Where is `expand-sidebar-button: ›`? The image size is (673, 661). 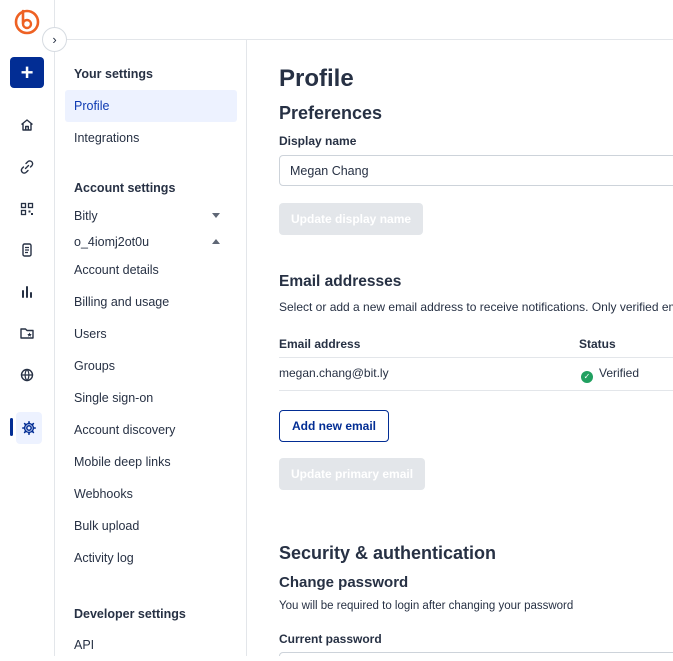 expand-sidebar-button: › is located at coordinates (54, 39).